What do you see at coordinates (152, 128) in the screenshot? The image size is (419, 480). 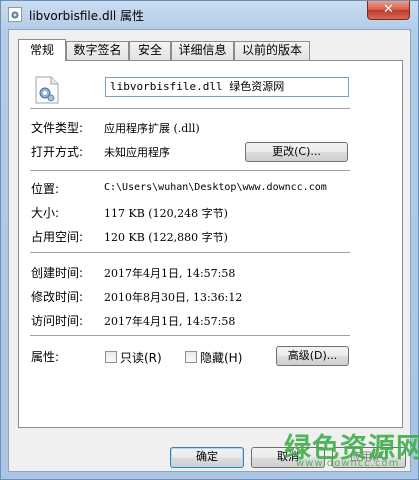 I see `file-type-value: 应用程序扩展 (.dll)` at bounding box center [152, 128].